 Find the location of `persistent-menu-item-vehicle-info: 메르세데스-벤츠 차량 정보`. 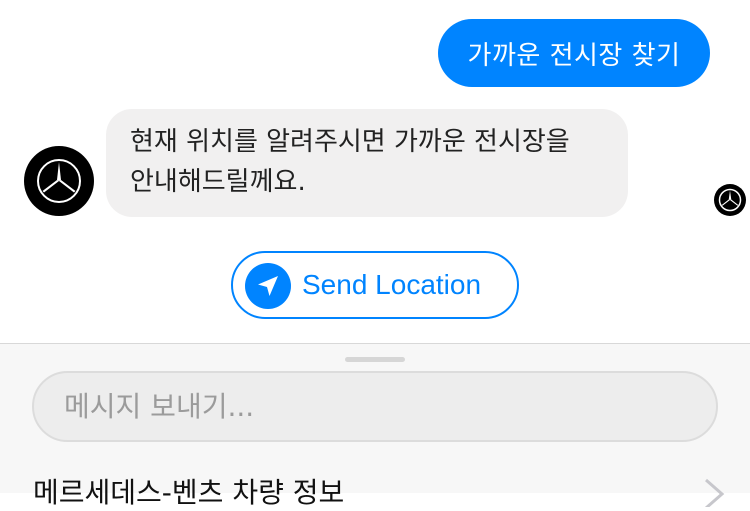

persistent-menu-item-vehicle-info: 메르세데스-벤츠 차량 정보 is located at coordinates (188, 493).